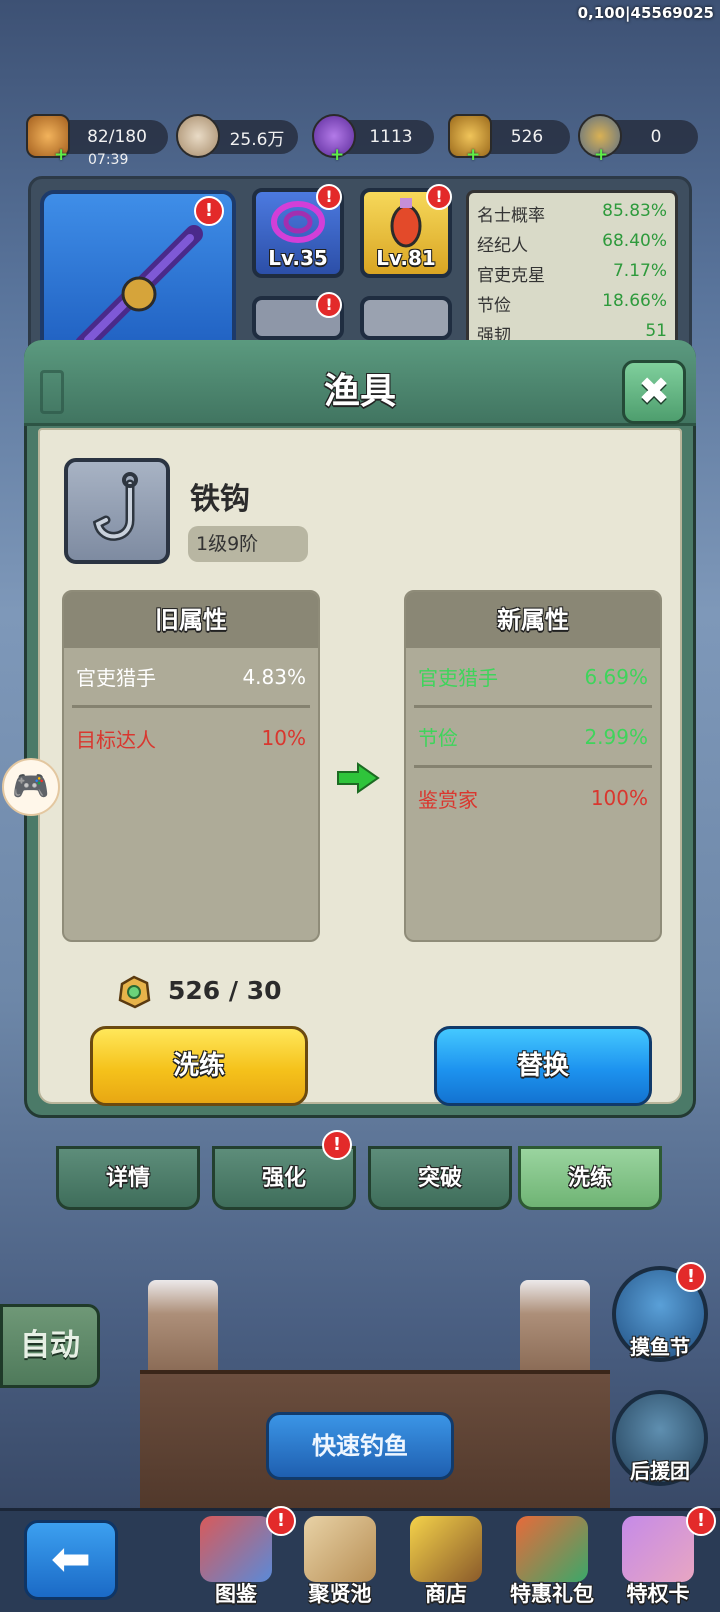  I want to click on back-button: ⬅, so click(71, 1560).